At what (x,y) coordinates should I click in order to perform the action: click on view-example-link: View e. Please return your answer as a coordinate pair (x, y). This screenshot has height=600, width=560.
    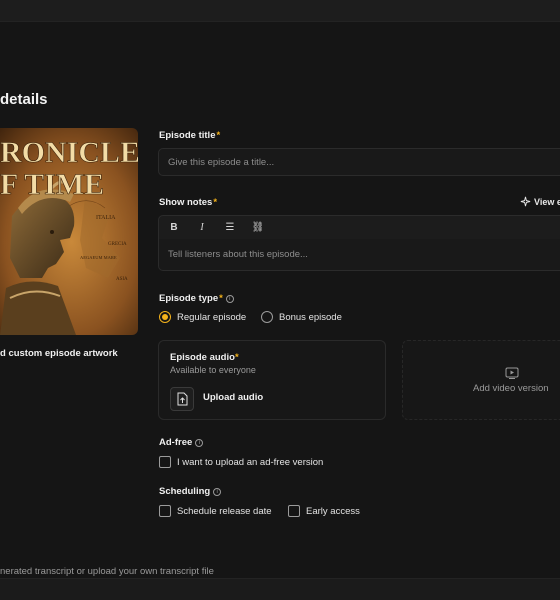
    Looking at the image, I should click on (540, 201).